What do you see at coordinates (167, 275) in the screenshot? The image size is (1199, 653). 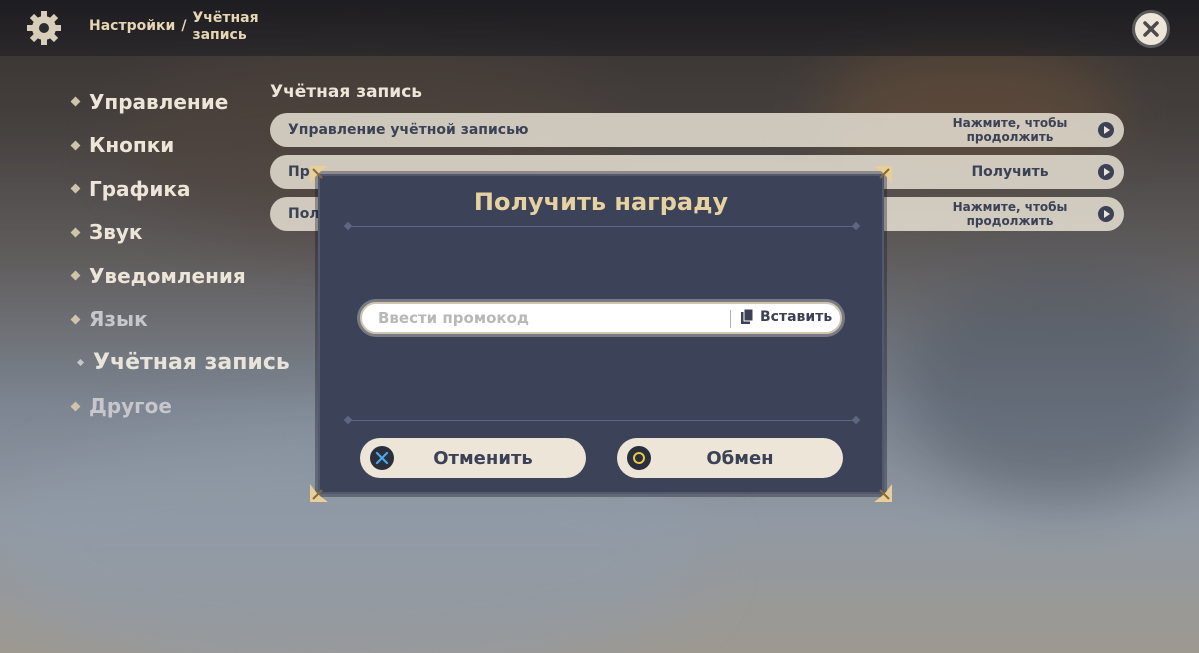 I see `sidebar-item-label: Уведомления` at bounding box center [167, 275].